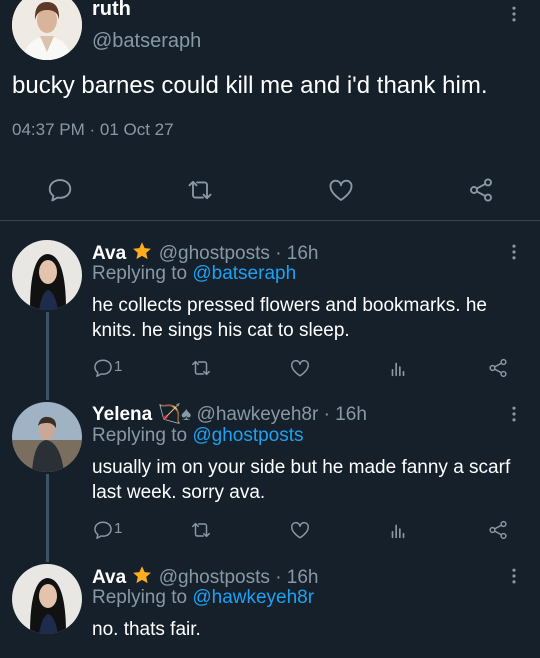 This screenshot has height=658, width=540. I want to click on author-handle: @hawkeyeh8r, so click(258, 414).